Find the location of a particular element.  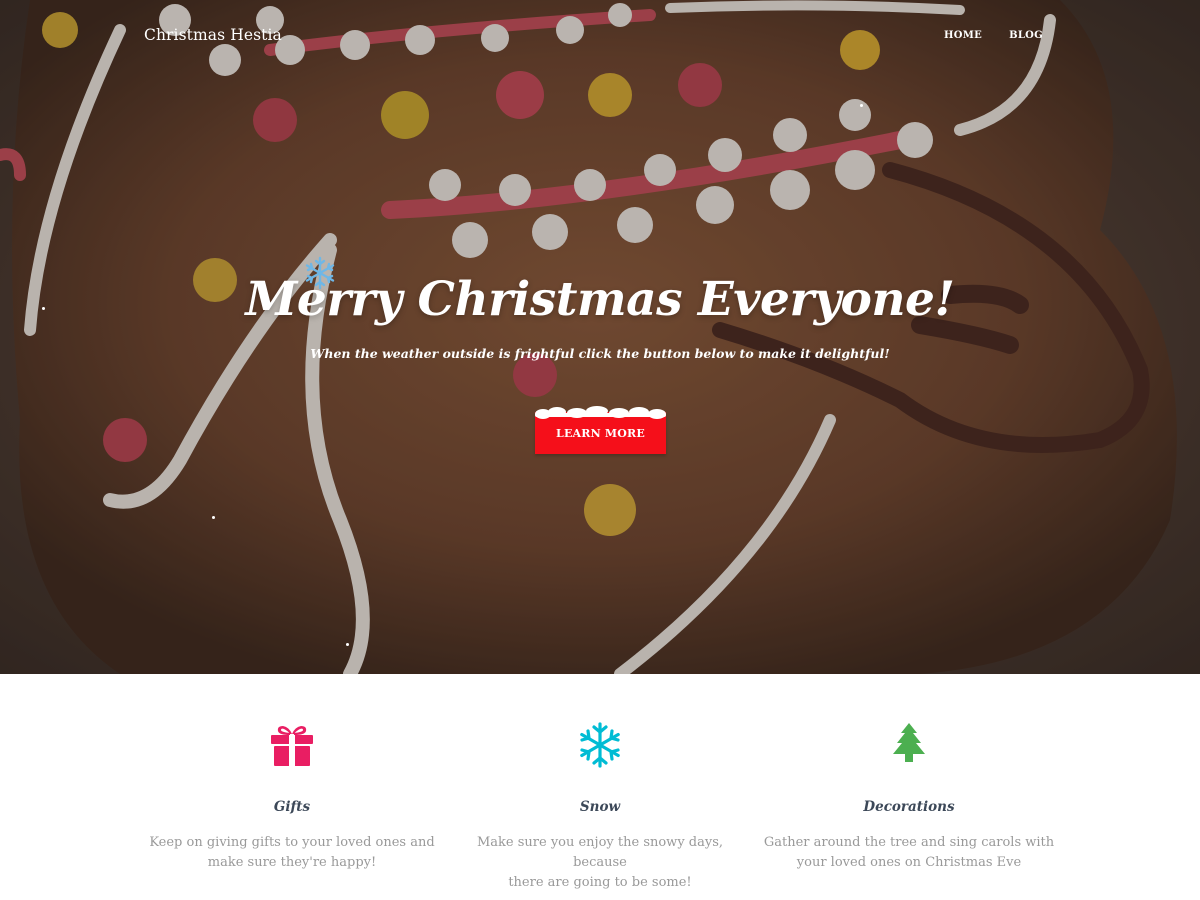

hero-title: Merry Christmas Everyone! is located at coordinates (600, 299).